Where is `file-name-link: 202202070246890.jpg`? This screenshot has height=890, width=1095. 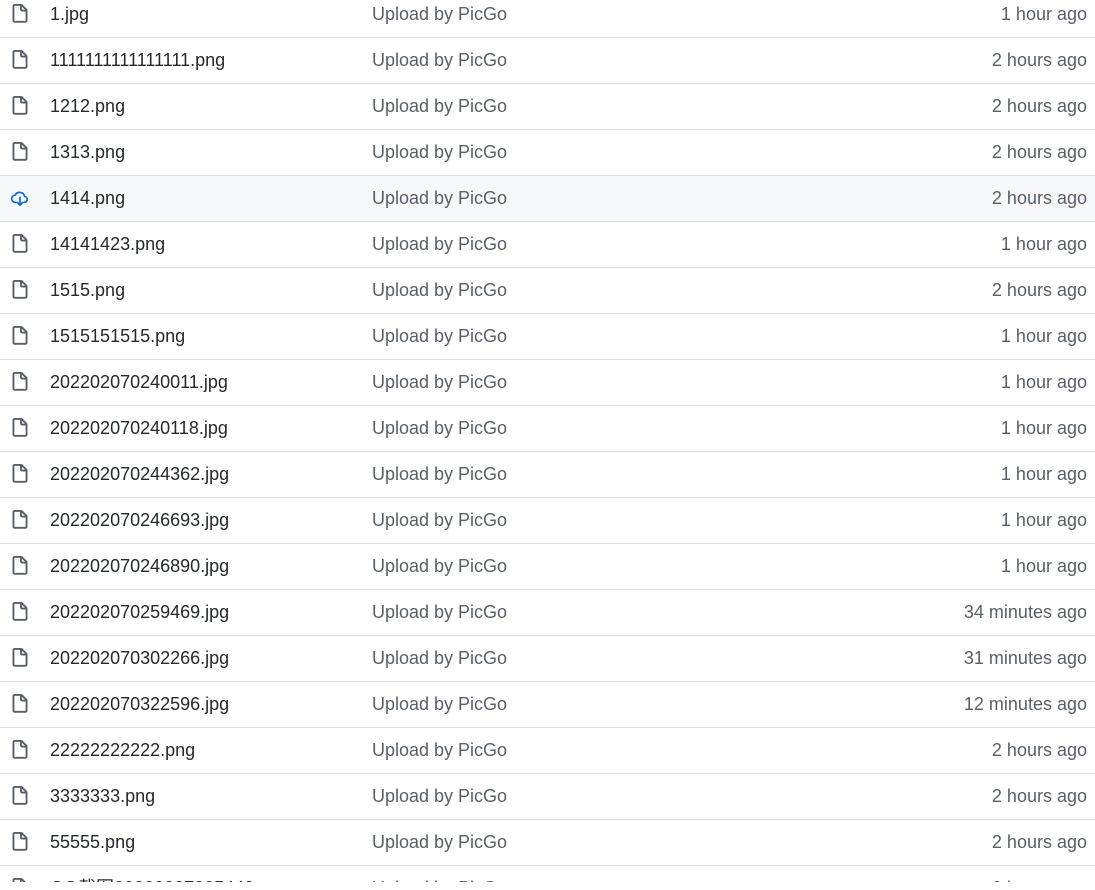 file-name-link: 202202070246890.jpg is located at coordinates (139, 566).